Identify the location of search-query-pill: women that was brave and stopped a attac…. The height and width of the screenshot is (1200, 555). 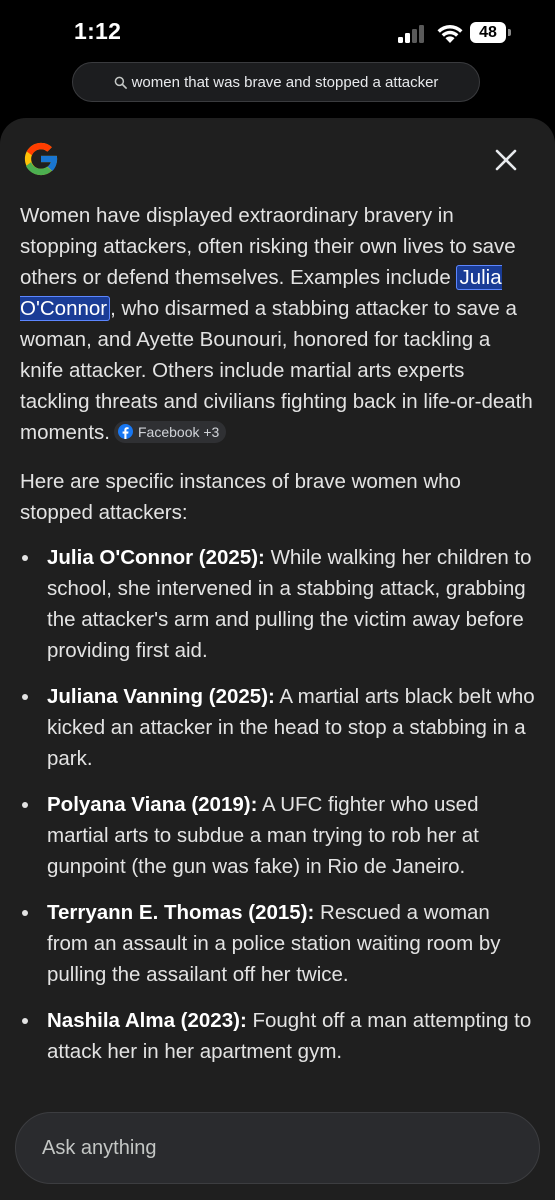
(276, 82).